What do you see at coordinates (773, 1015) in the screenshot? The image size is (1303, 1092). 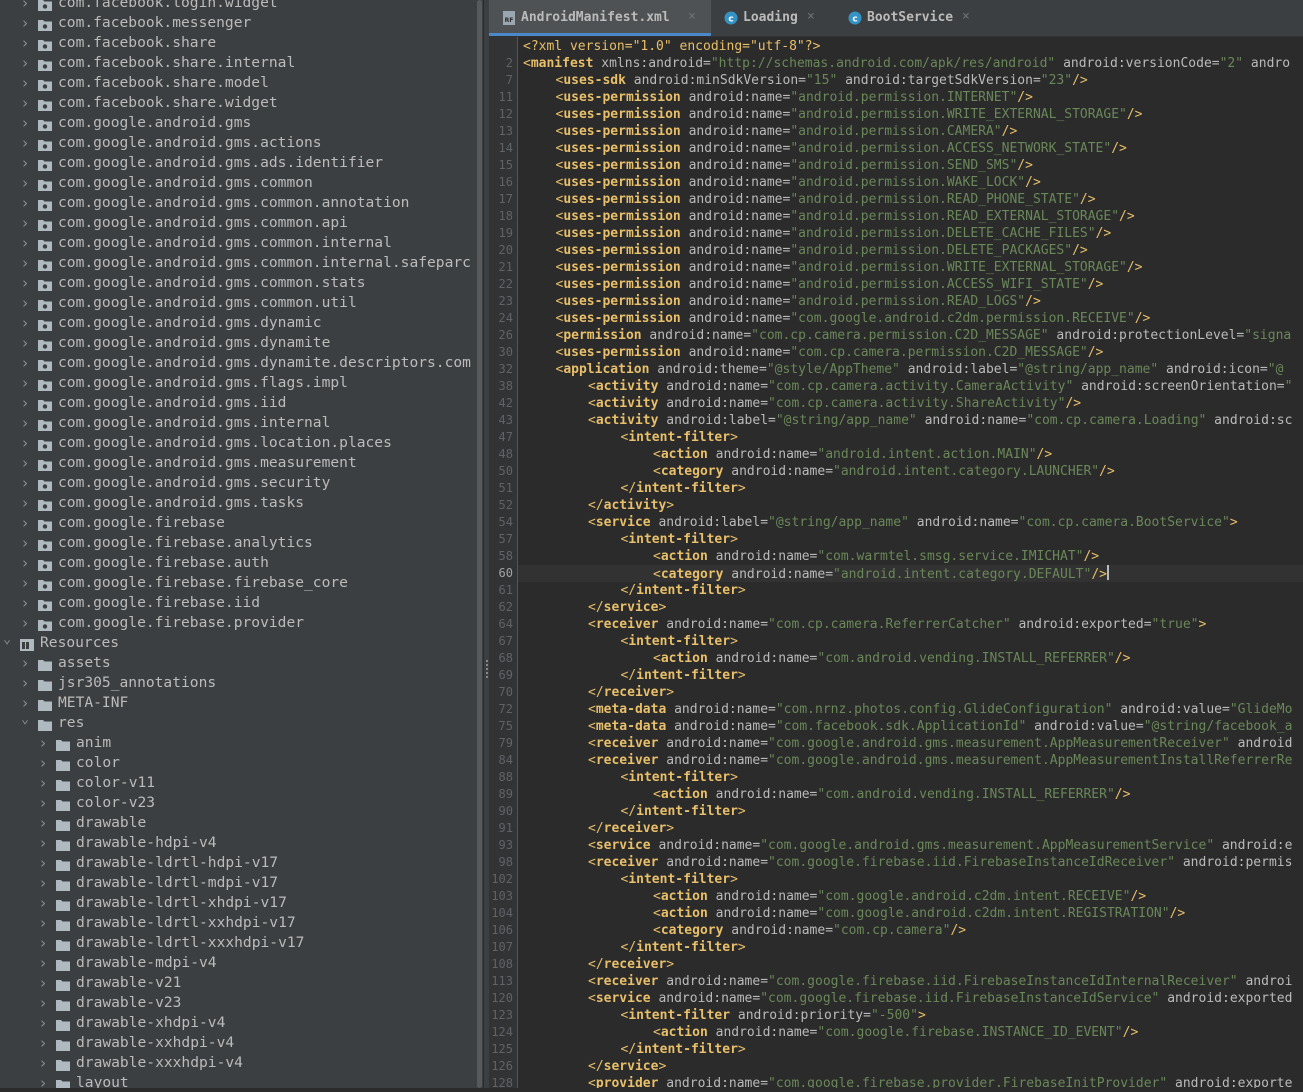 I see `code-line: <intent-filter android:priority="-500">` at bounding box center [773, 1015].